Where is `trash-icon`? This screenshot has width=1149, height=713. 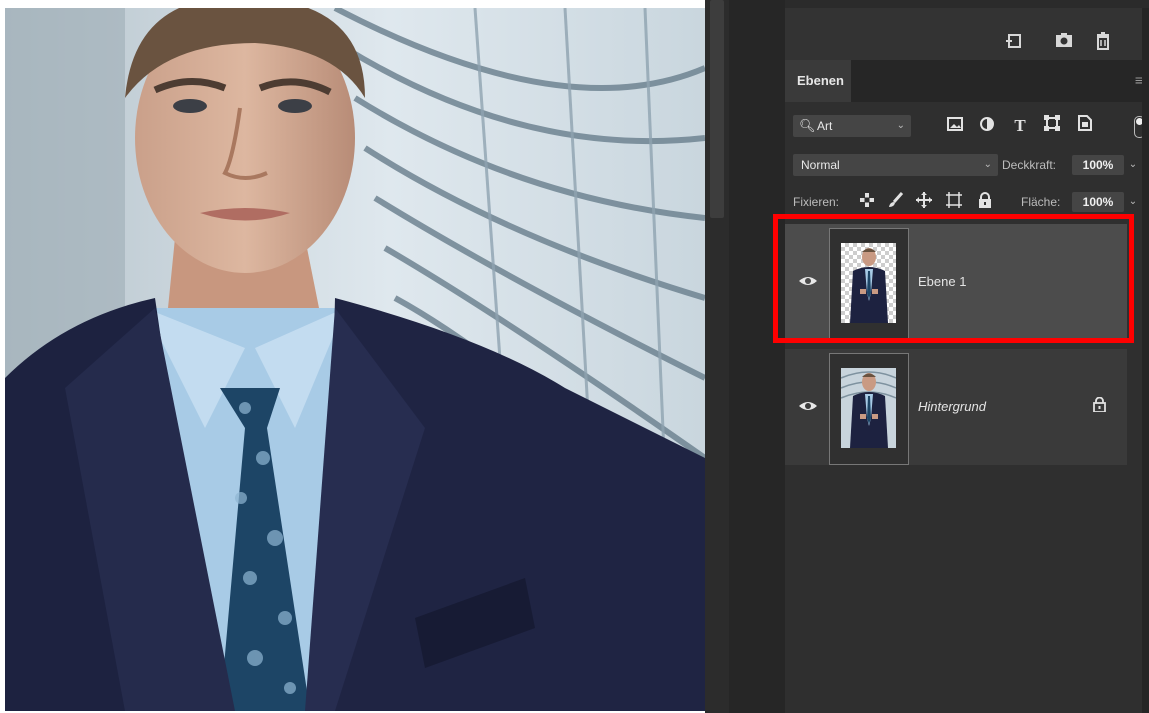 trash-icon is located at coordinates (1103, 43).